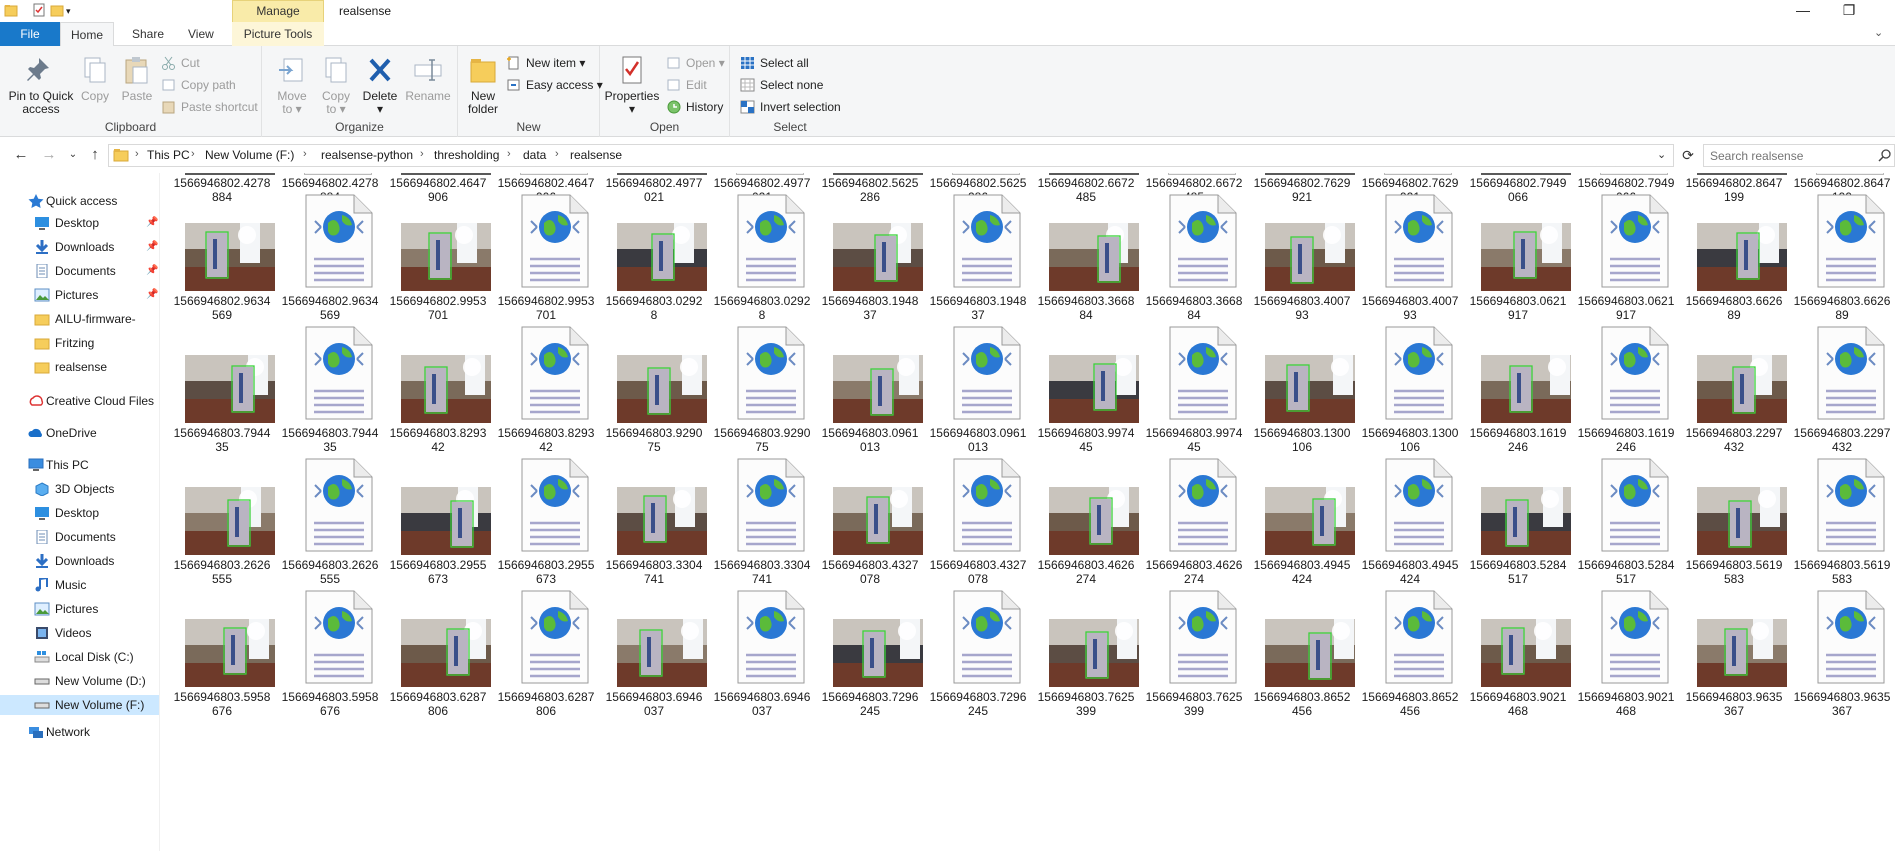  Describe the element at coordinates (168, 155) in the screenshot. I see `breadcrumb-this-pc: This PC` at that location.